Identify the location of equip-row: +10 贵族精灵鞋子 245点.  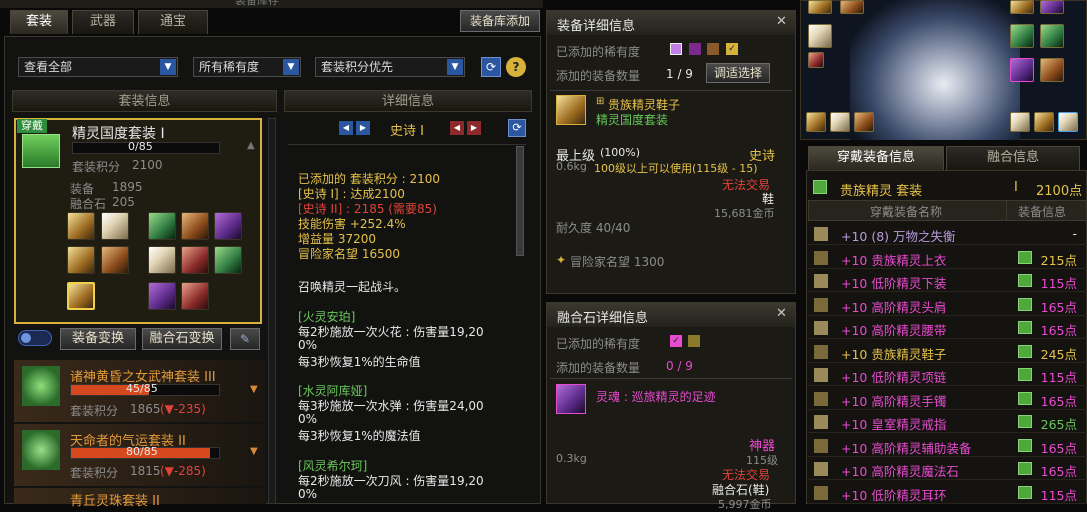
(947, 352).